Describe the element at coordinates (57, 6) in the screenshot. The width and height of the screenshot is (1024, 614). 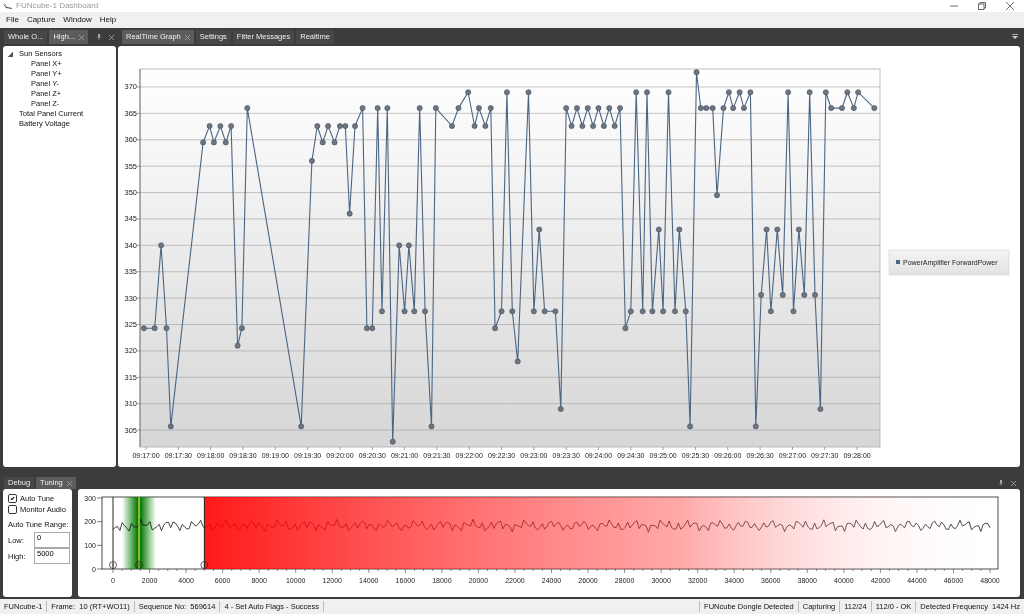
I see `window-title: FUNcube-1 Dashboard` at that location.